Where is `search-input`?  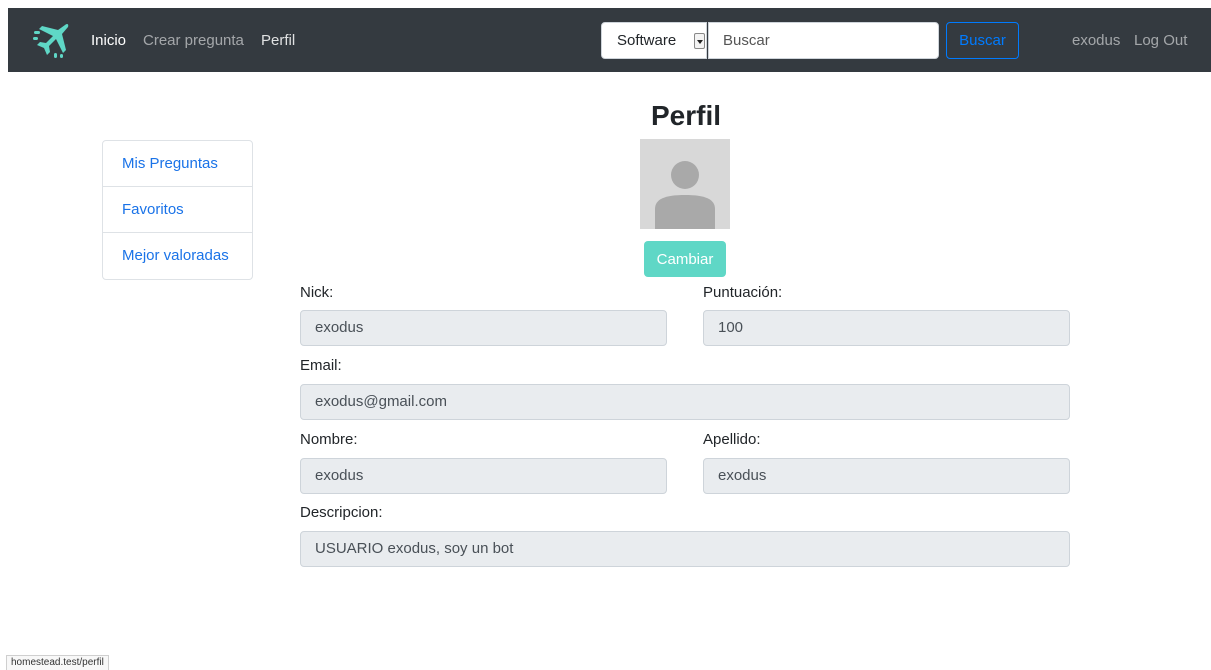
search-input is located at coordinates (823, 40).